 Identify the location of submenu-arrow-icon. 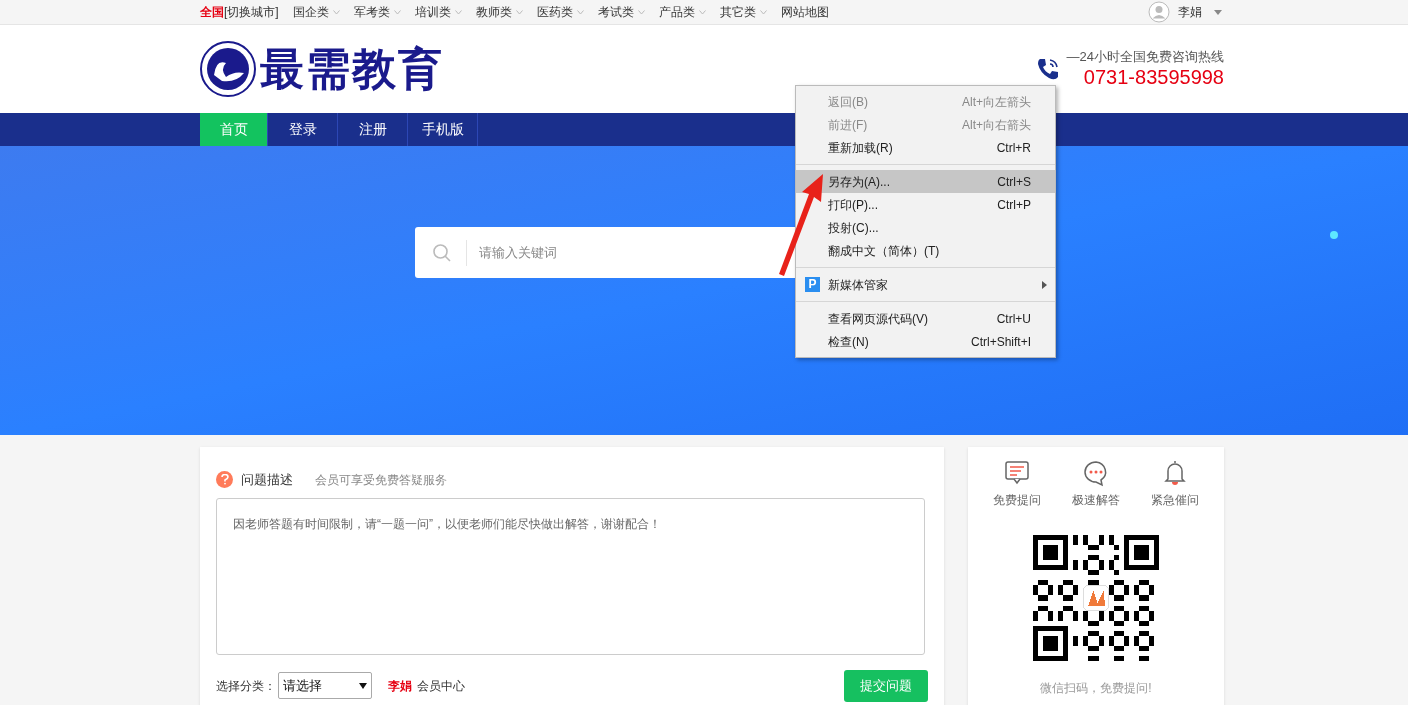
(1044, 284).